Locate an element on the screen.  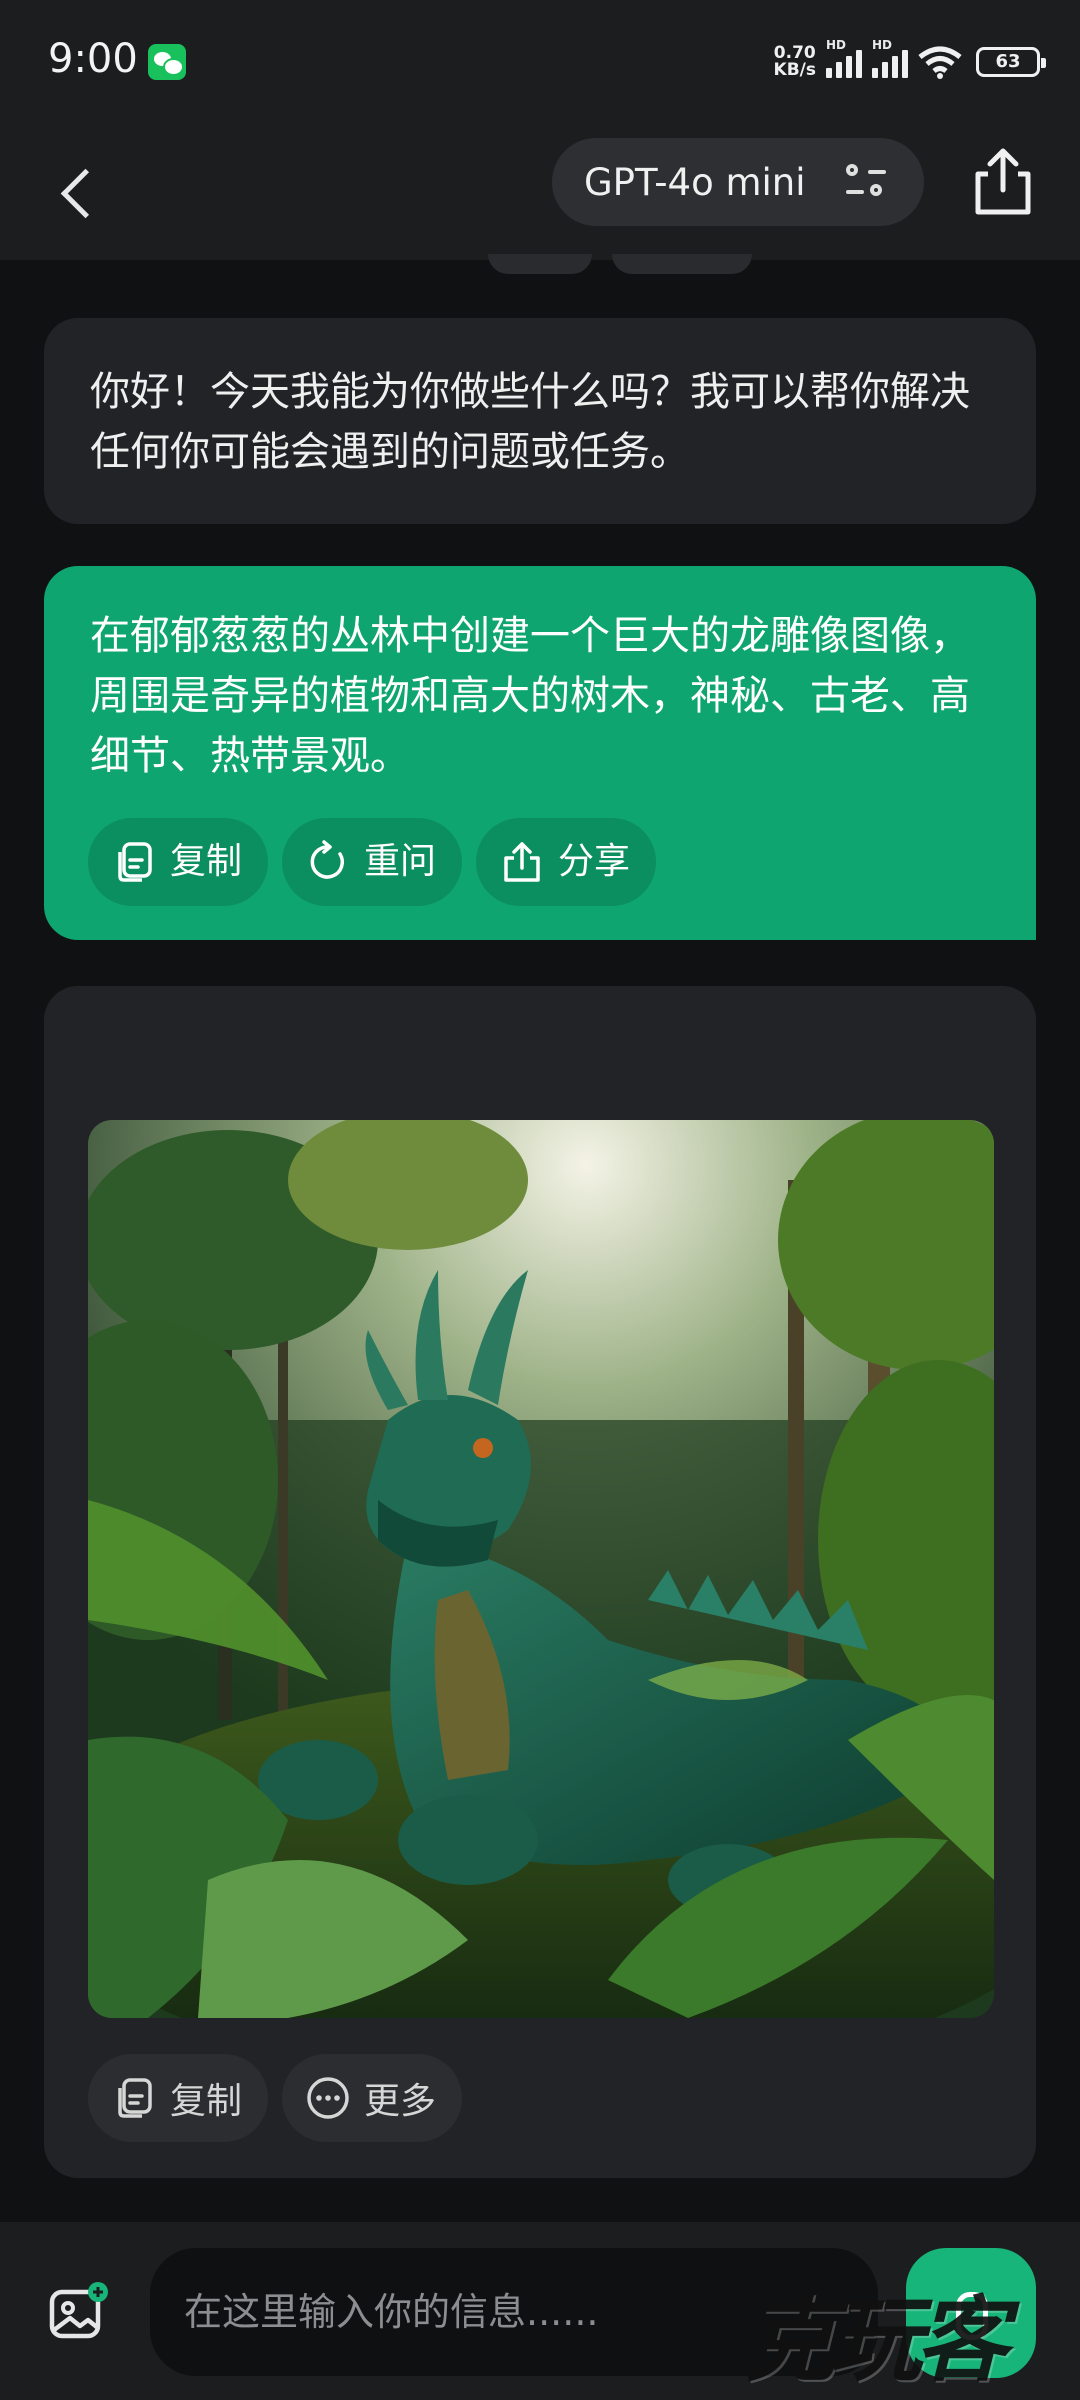
status-indicators: 0.70 KB/s HD HD 63 is located at coordinates (910, 61).